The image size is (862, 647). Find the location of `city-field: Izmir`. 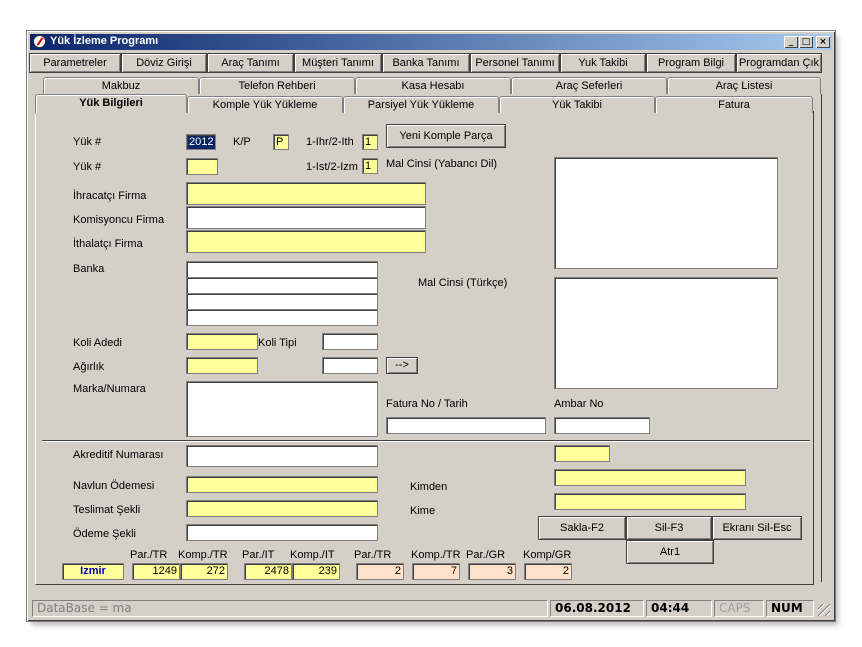

city-field: Izmir is located at coordinates (93, 571).